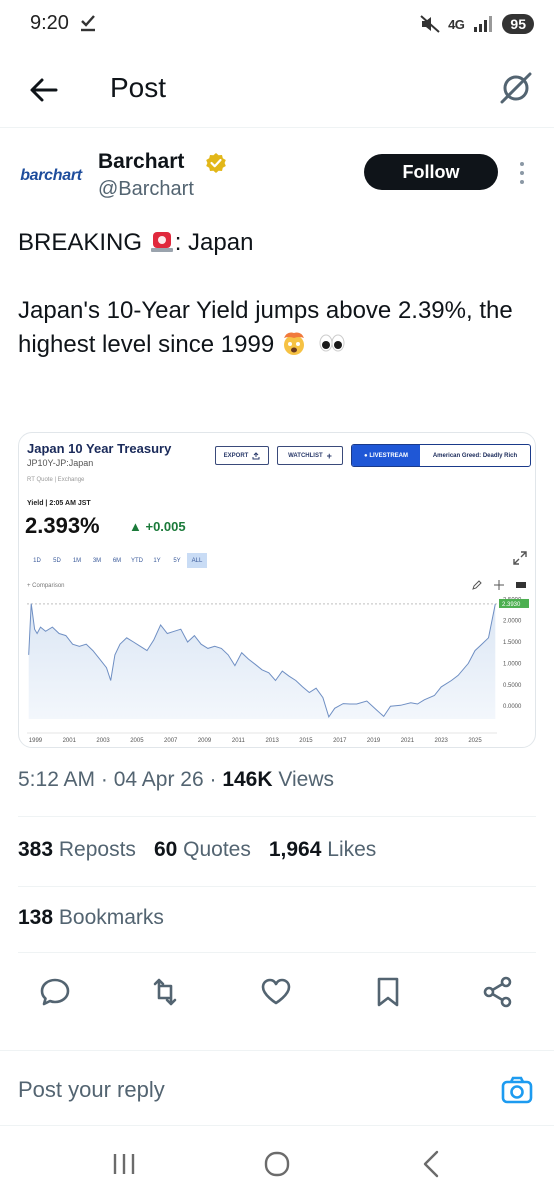  I want to click on breaking-topic: : Japan, so click(214, 242).